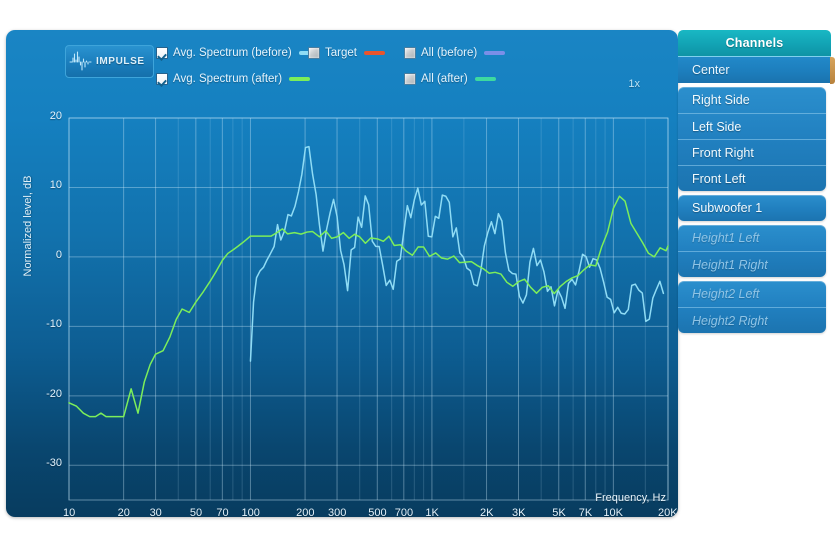  Describe the element at coordinates (668, 512) in the screenshot. I see `x-tick-label: 20K` at that location.